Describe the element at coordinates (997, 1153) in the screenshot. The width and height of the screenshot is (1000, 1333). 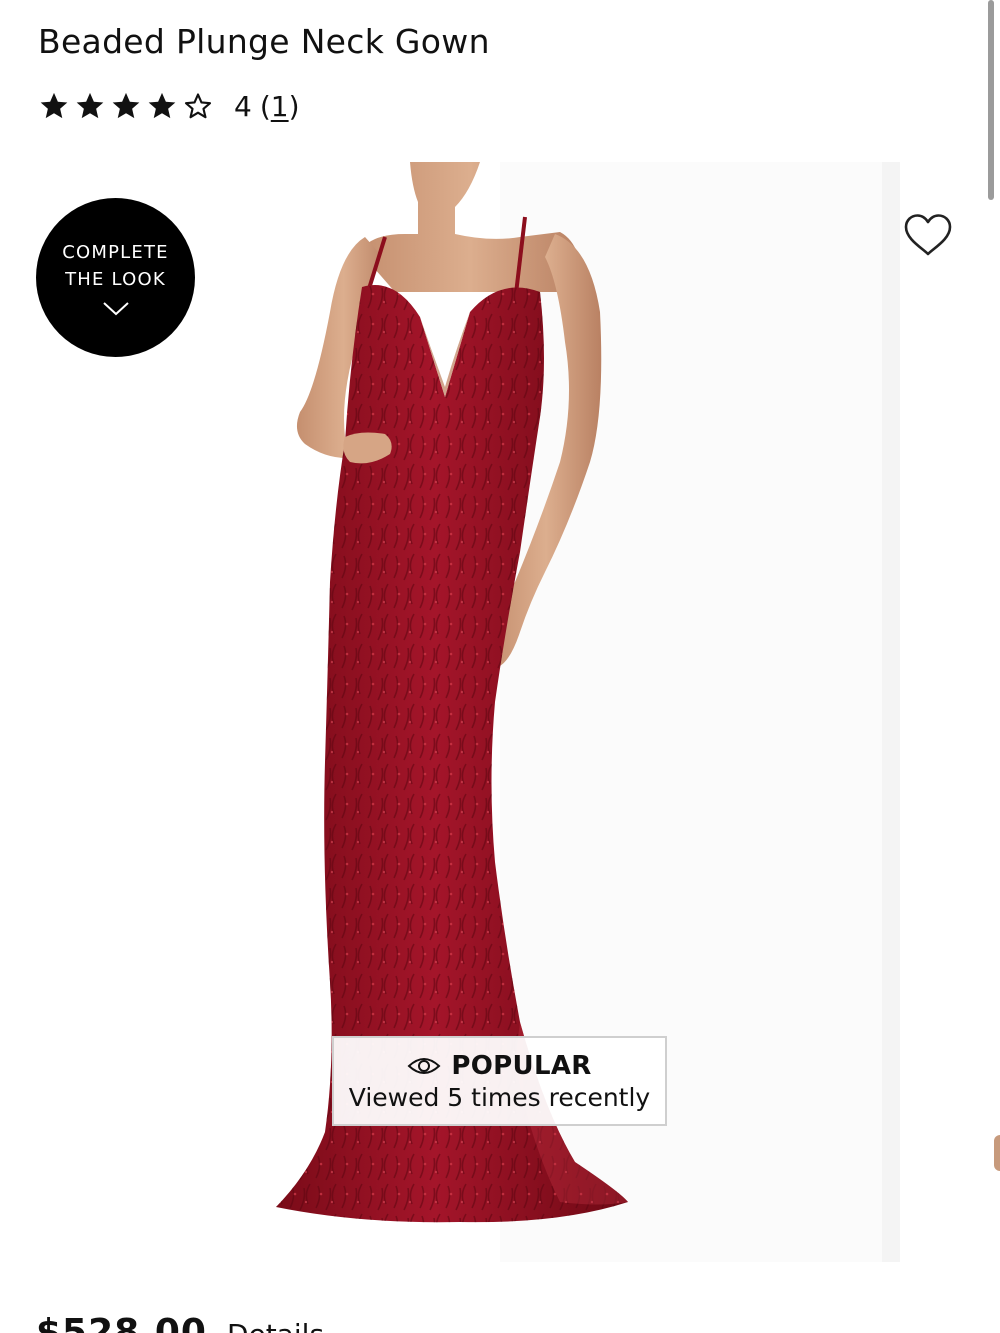
I see `next-image-peek` at that location.